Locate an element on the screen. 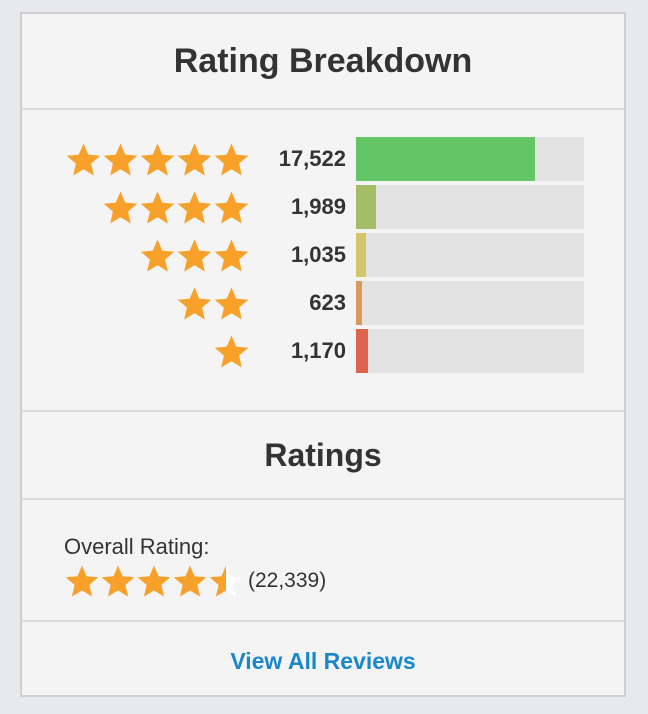 The image size is (648, 714). rating-row-4: 1,989 is located at coordinates (323, 207).